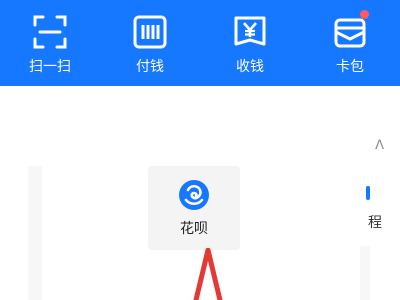 This screenshot has height=300, width=400. What do you see at coordinates (208, 274) in the screenshot?
I see `pointer-arrow-icon` at bounding box center [208, 274].